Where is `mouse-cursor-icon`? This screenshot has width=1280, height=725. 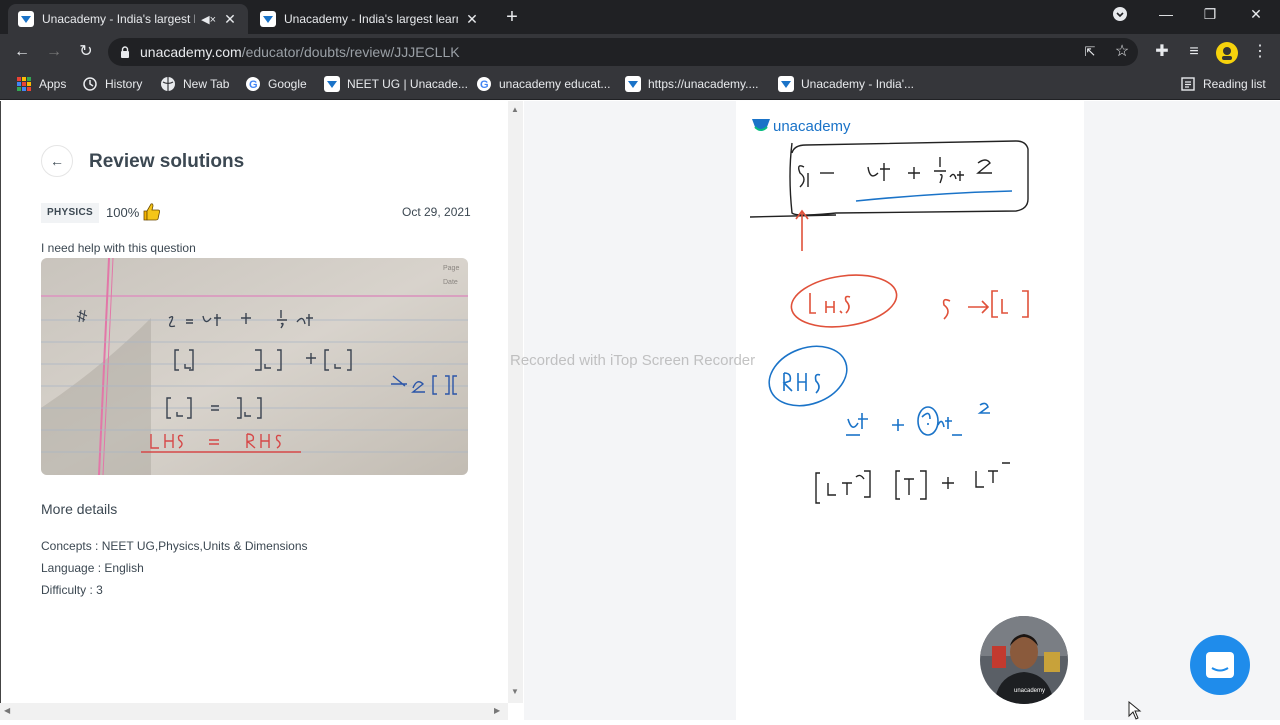
mouse-cursor-icon is located at coordinates (1135, 710).